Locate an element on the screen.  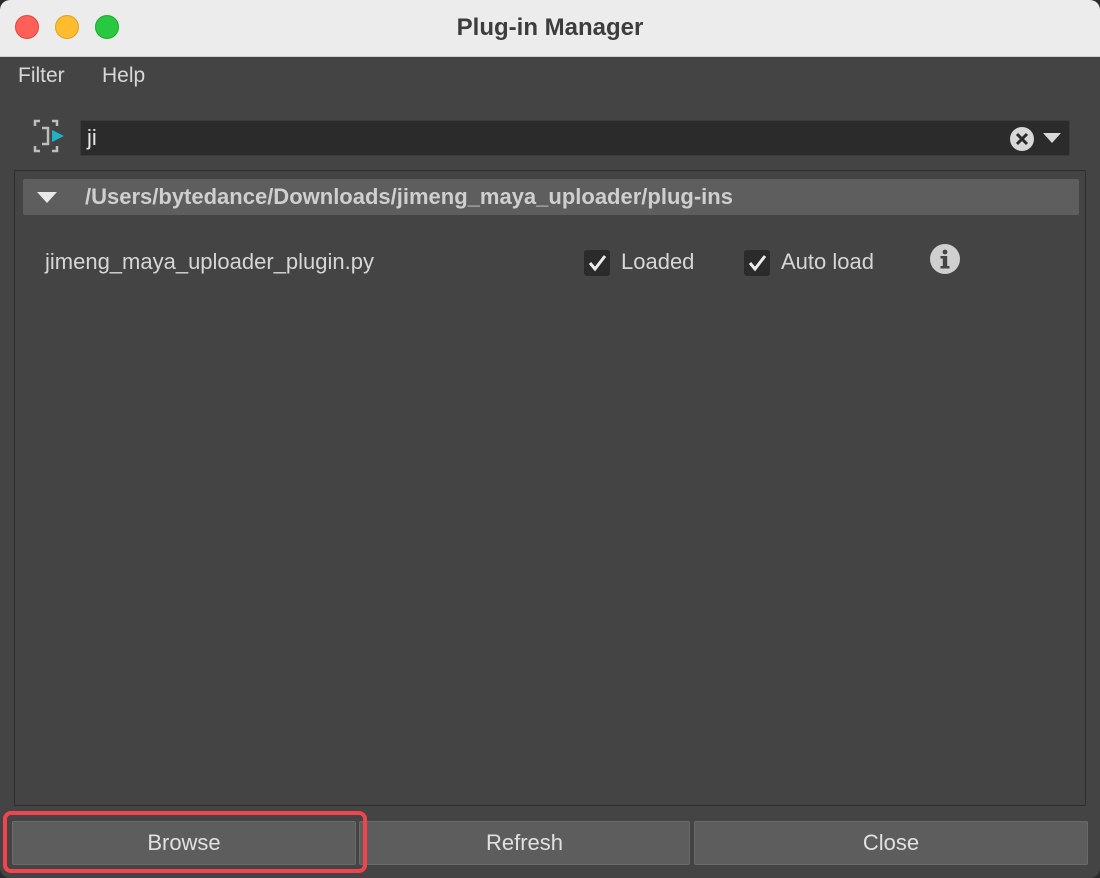
autoload-label: Auto load is located at coordinates (827, 261).